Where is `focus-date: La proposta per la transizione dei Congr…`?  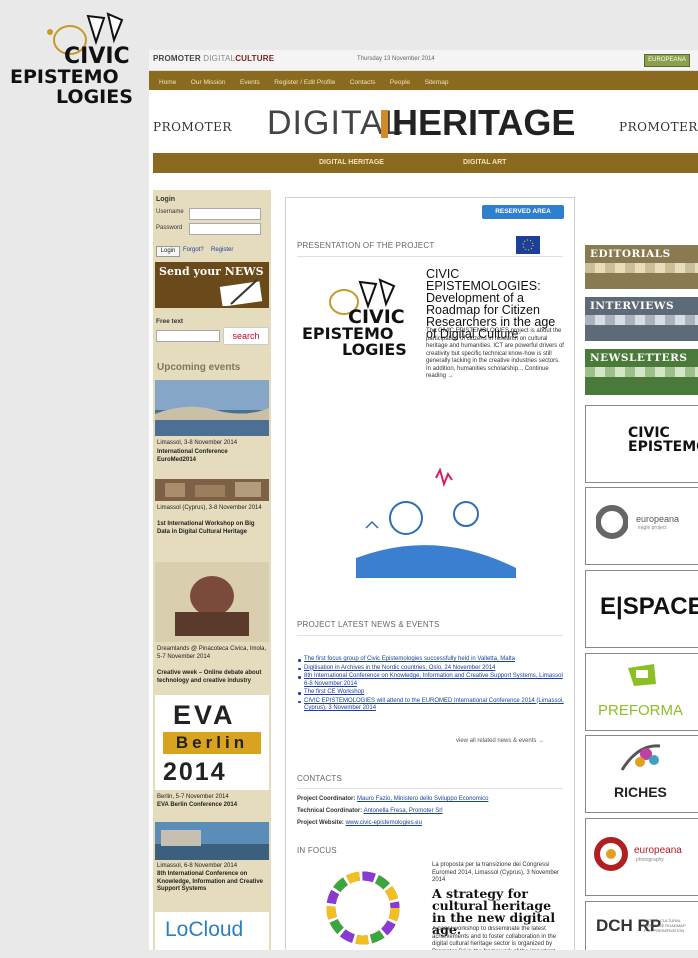 focus-date: La proposta per la transizione dei Congr… is located at coordinates (496, 872).